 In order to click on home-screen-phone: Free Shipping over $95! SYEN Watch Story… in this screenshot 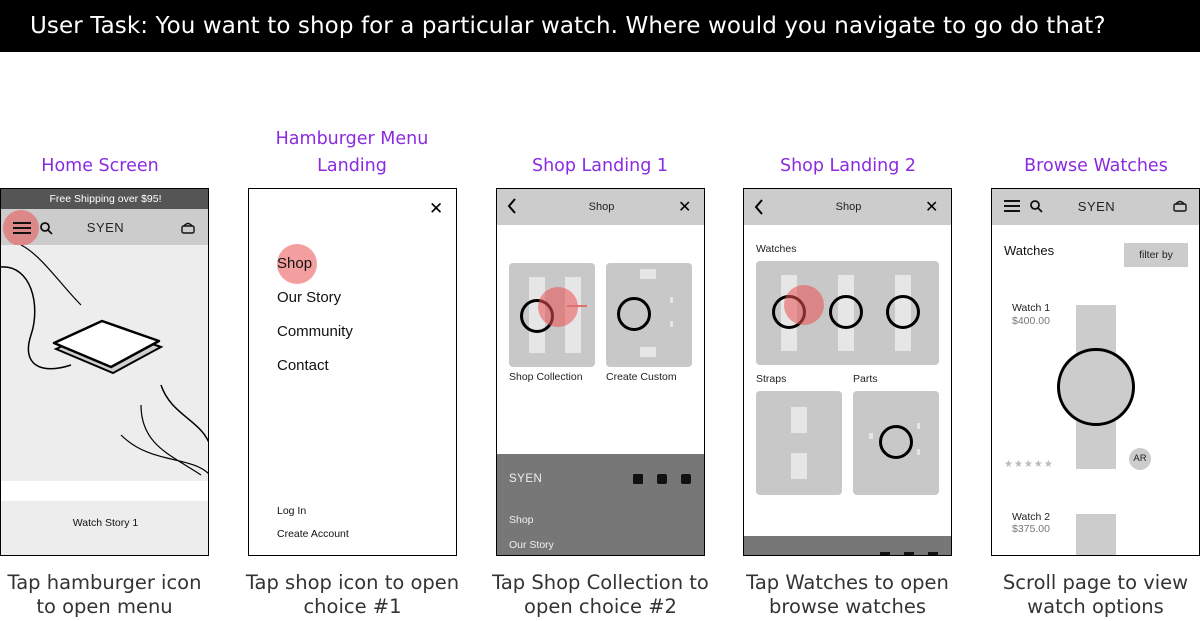, I will do `click(104, 372)`.